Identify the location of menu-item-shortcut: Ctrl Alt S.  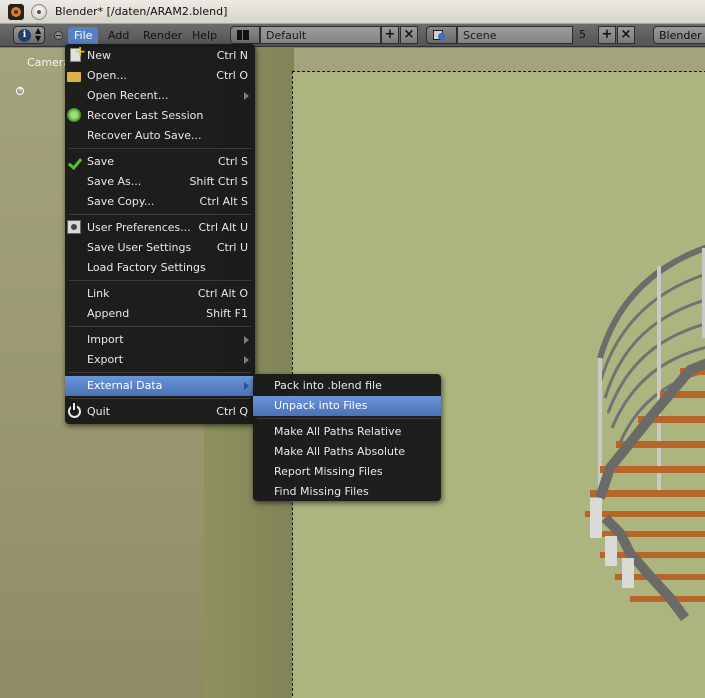
(223, 201).